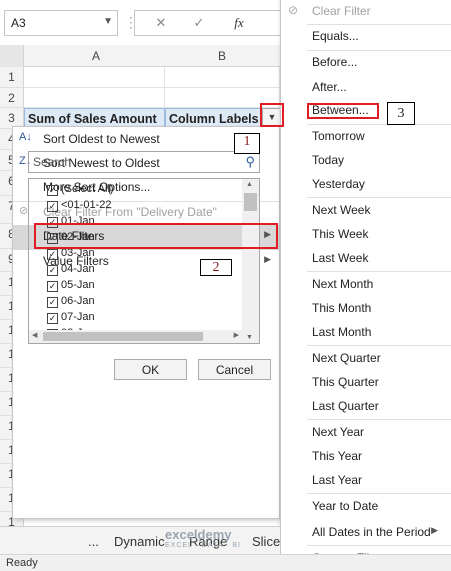 This screenshot has width=451, height=571. I want to click on sheet-tab-slice: Slice, so click(266, 541).